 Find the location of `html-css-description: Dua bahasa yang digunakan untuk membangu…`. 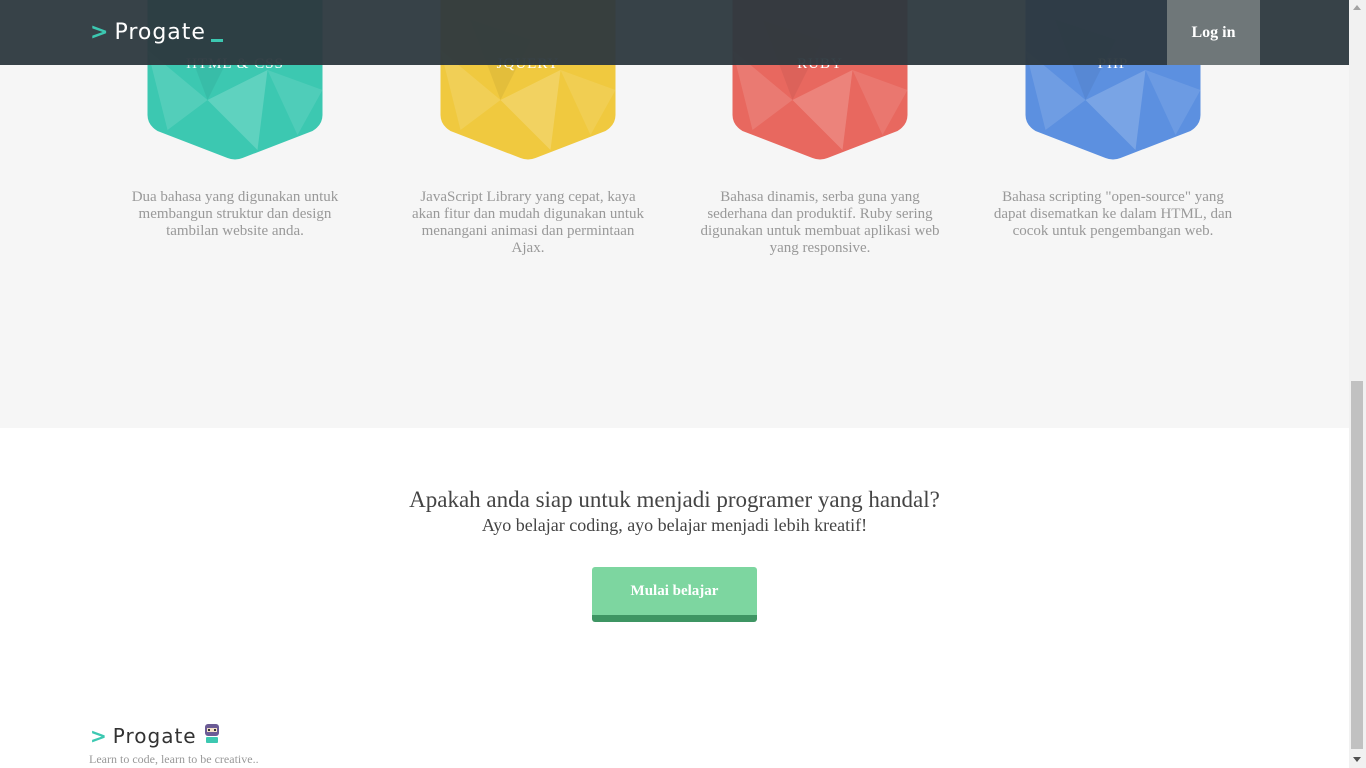

html-css-description: Dua bahasa yang digunakan untuk membangu… is located at coordinates (235, 214).